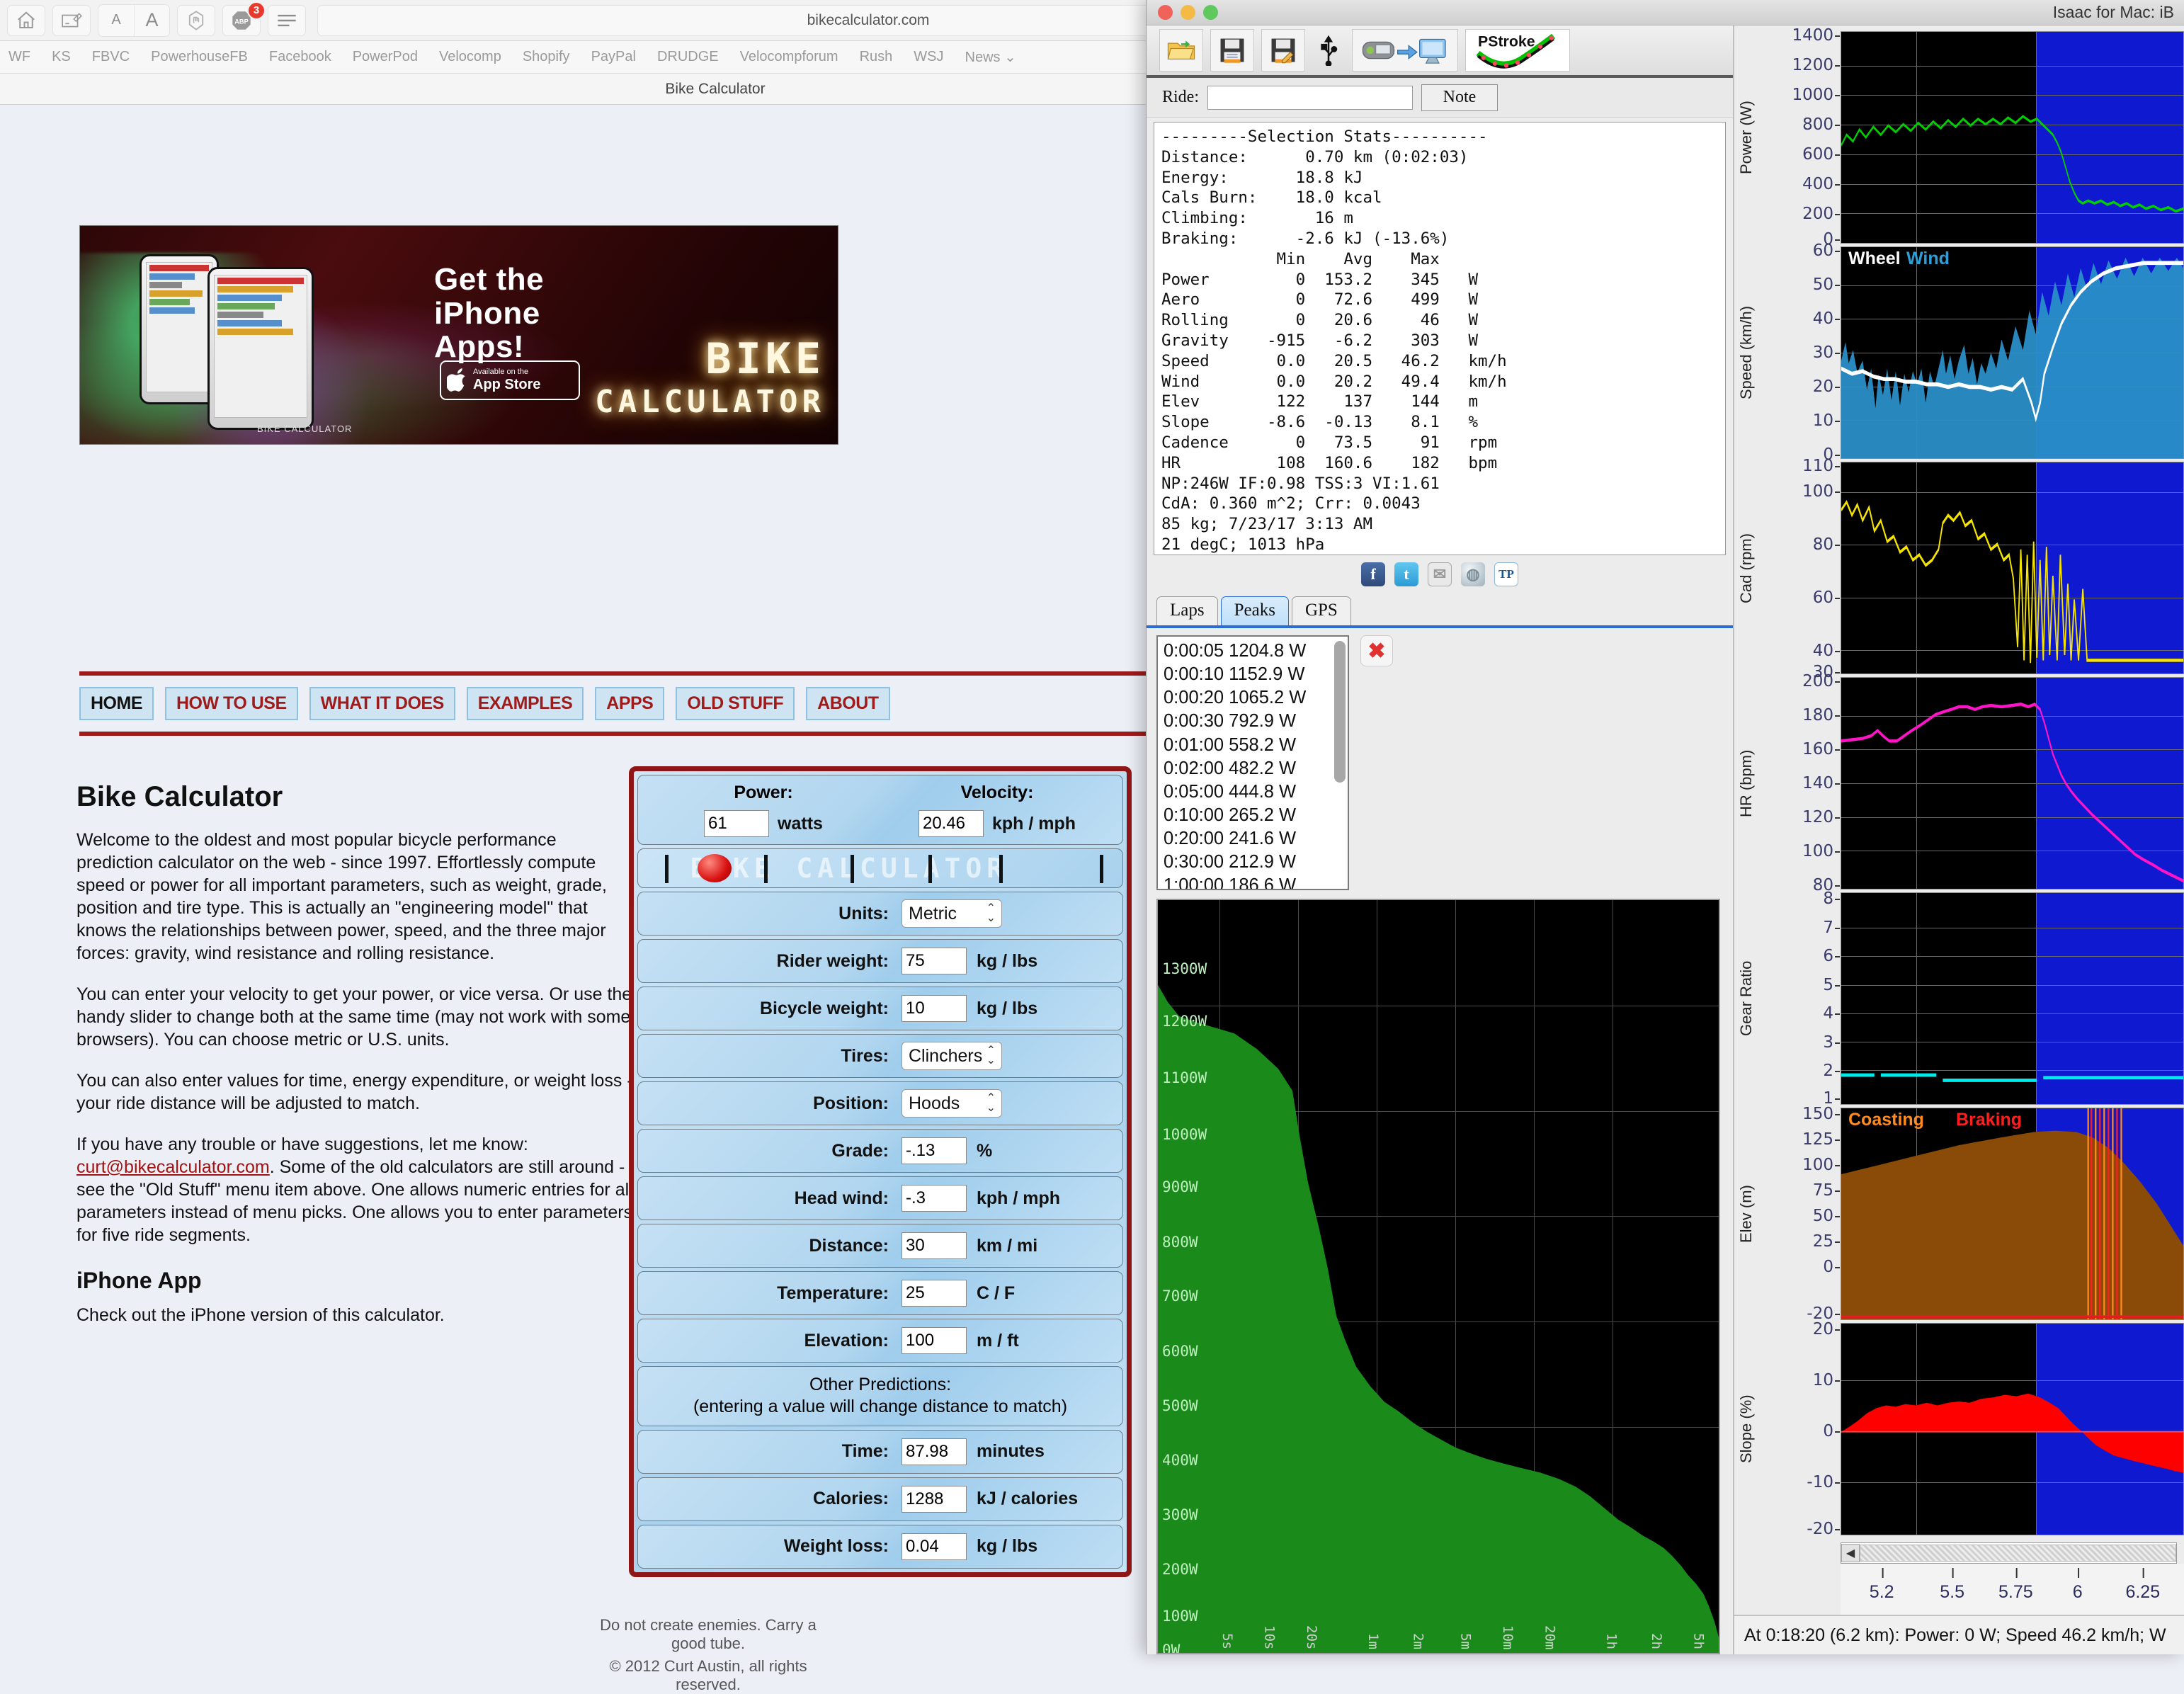  I want to click on stop-hand-icon, so click(196, 20).